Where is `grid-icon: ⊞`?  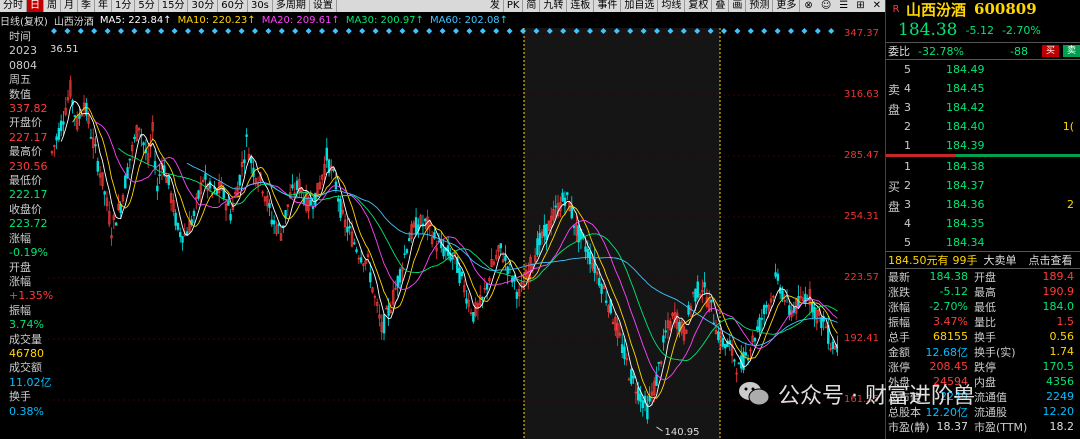 grid-icon: ⊞ is located at coordinates (860, 6).